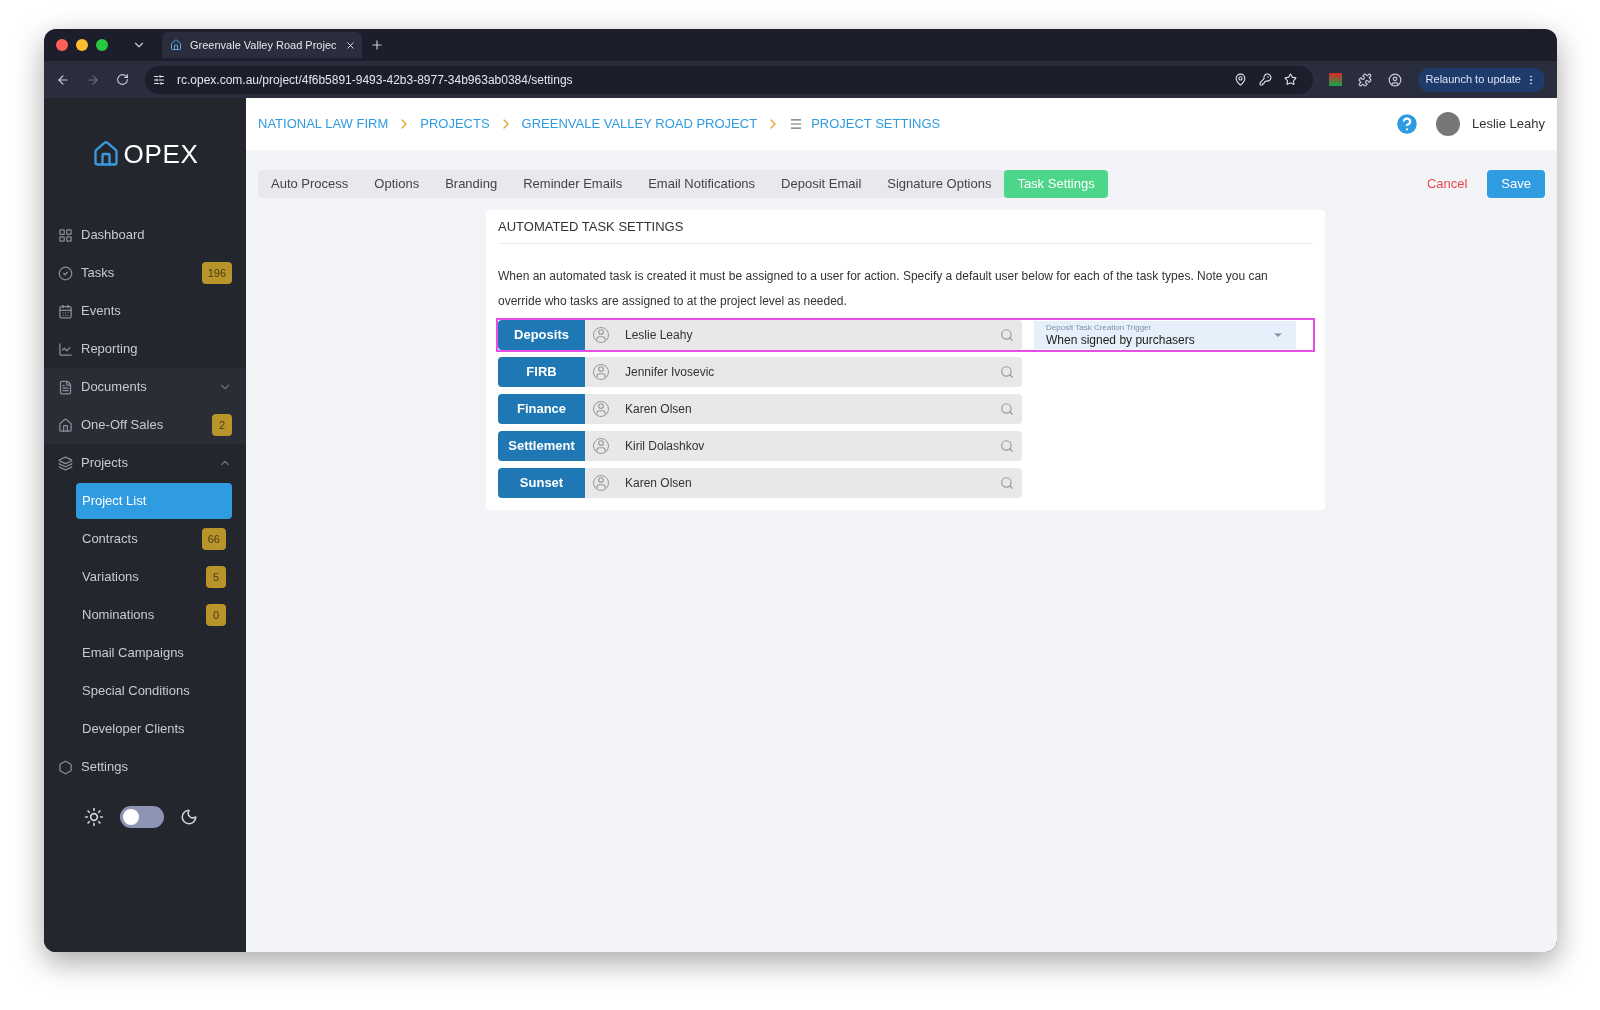 This screenshot has width=1600, height=1010. I want to click on settings-tab: Email Notifications, so click(702, 184).